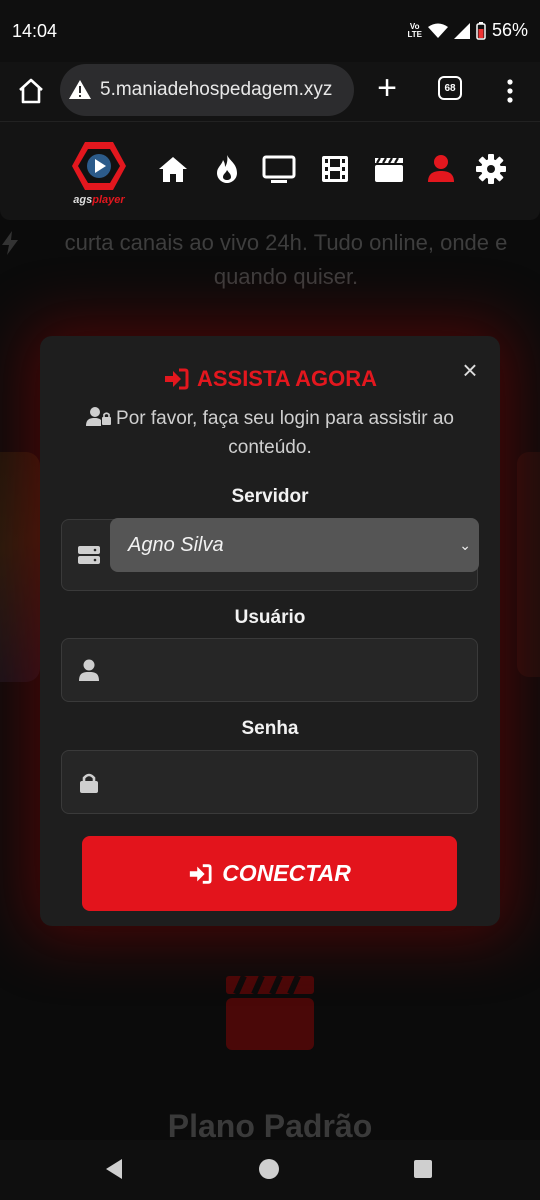 This screenshot has width=540, height=1200. I want to click on server-field: Agno Silva ⌄, so click(270, 554).